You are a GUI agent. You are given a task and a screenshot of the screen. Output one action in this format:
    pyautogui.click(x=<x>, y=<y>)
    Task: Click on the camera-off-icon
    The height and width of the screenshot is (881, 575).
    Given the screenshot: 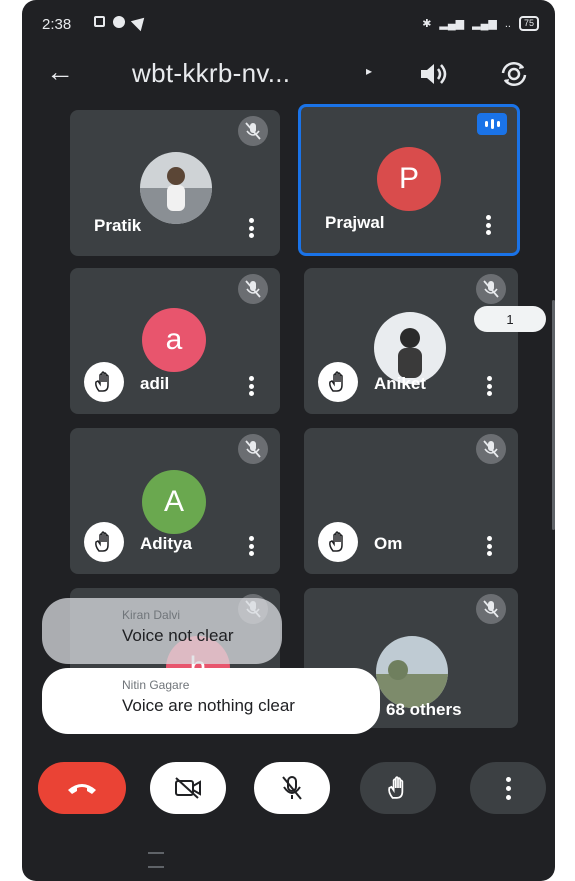 What is the action you would take?
    pyautogui.click(x=188, y=788)
    